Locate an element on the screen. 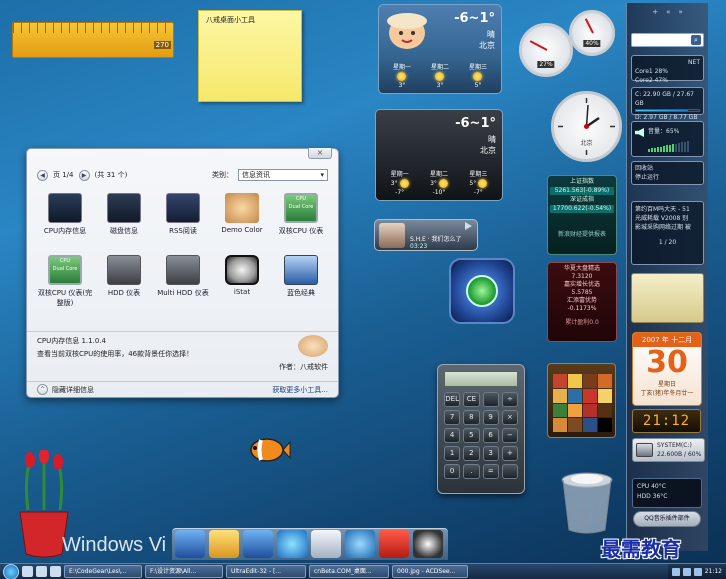 This screenshot has width=726, height=579. gadget-item: RSS阅读 is located at coordinates (183, 223).